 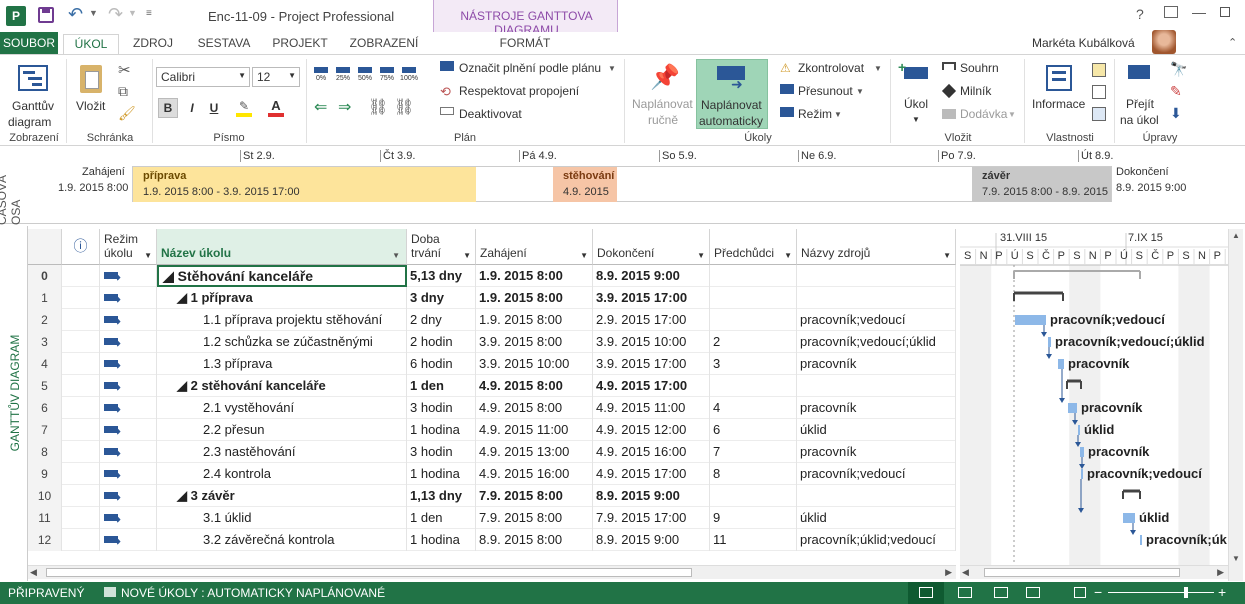 What do you see at coordinates (651, 342) in the screenshot?
I see `cell-finish: 3.9. 2015 10:00` at bounding box center [651, 342].